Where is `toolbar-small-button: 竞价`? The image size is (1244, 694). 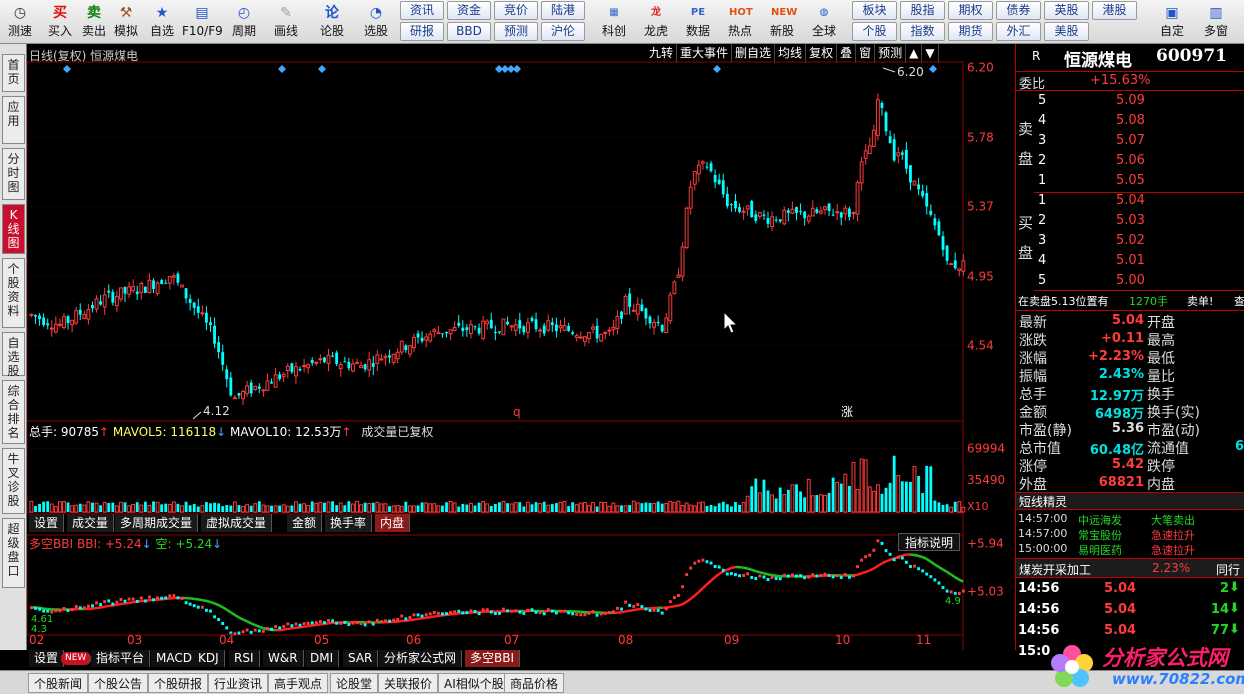 toolbar-small-button: 竞价 is located at coordinates (516, 10).